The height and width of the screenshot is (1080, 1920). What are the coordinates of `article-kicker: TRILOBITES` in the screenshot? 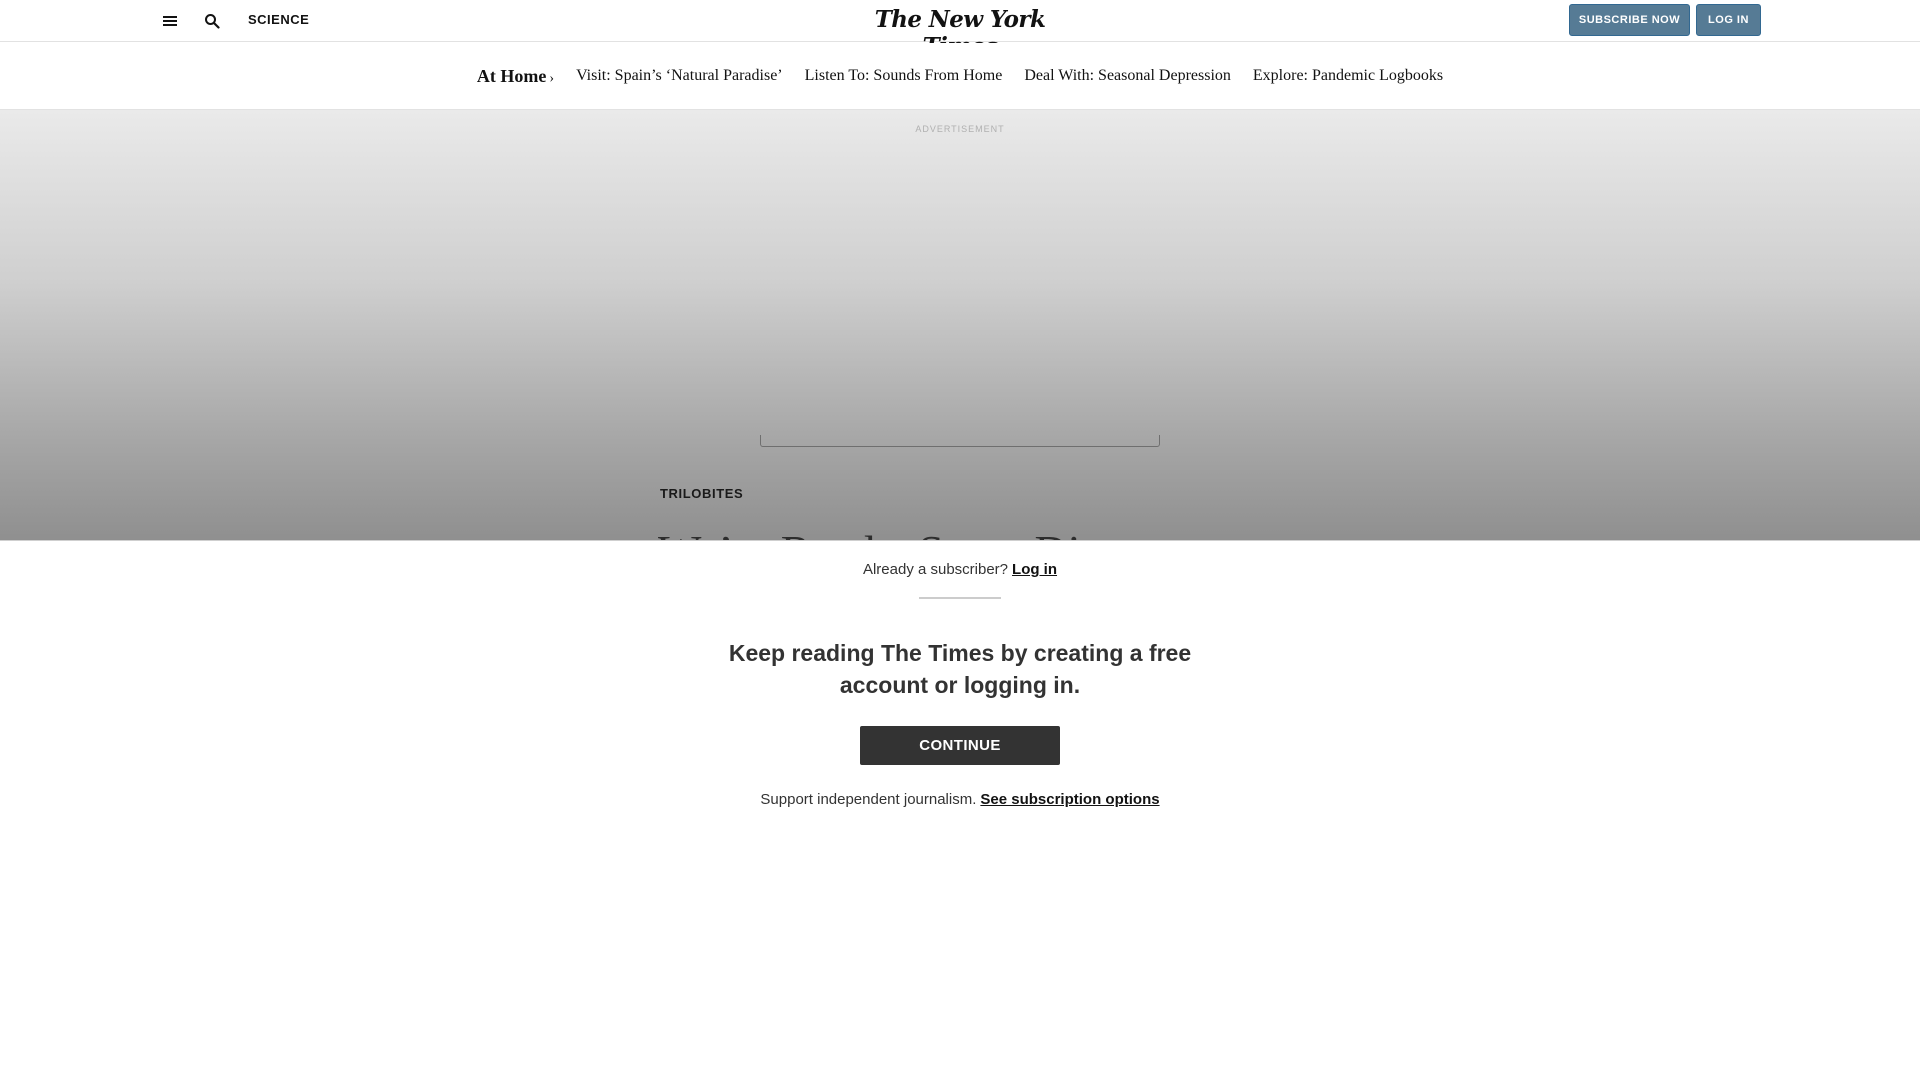 It's located at (702, 493).